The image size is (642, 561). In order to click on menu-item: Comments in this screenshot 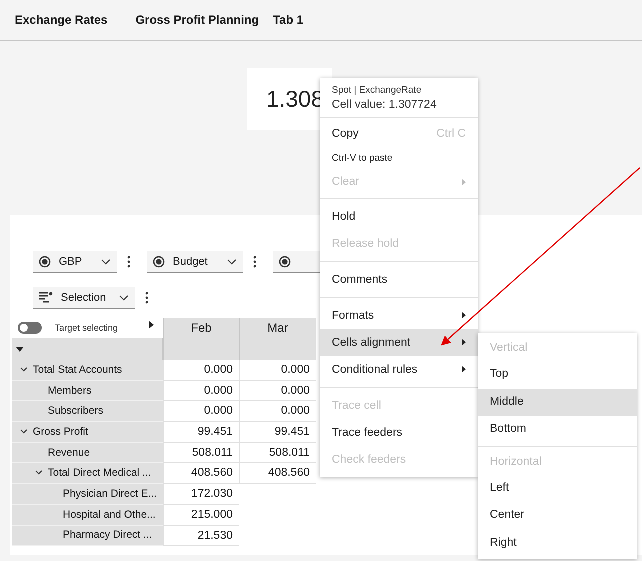, I will do `click(399, 279)`.